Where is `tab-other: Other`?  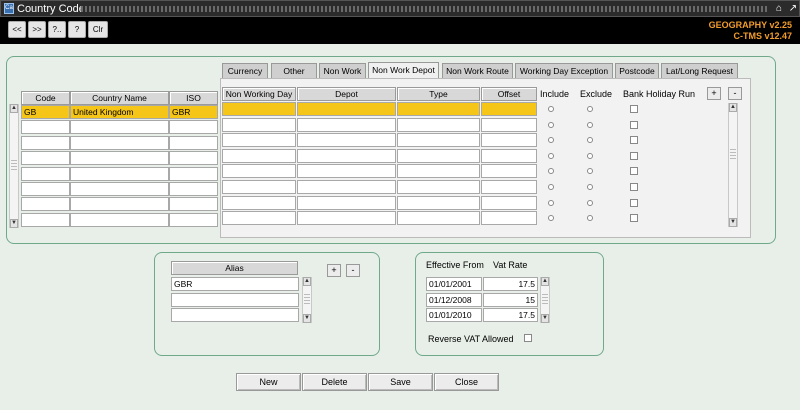 tab-other: Other is located at coordinates (294, 70).